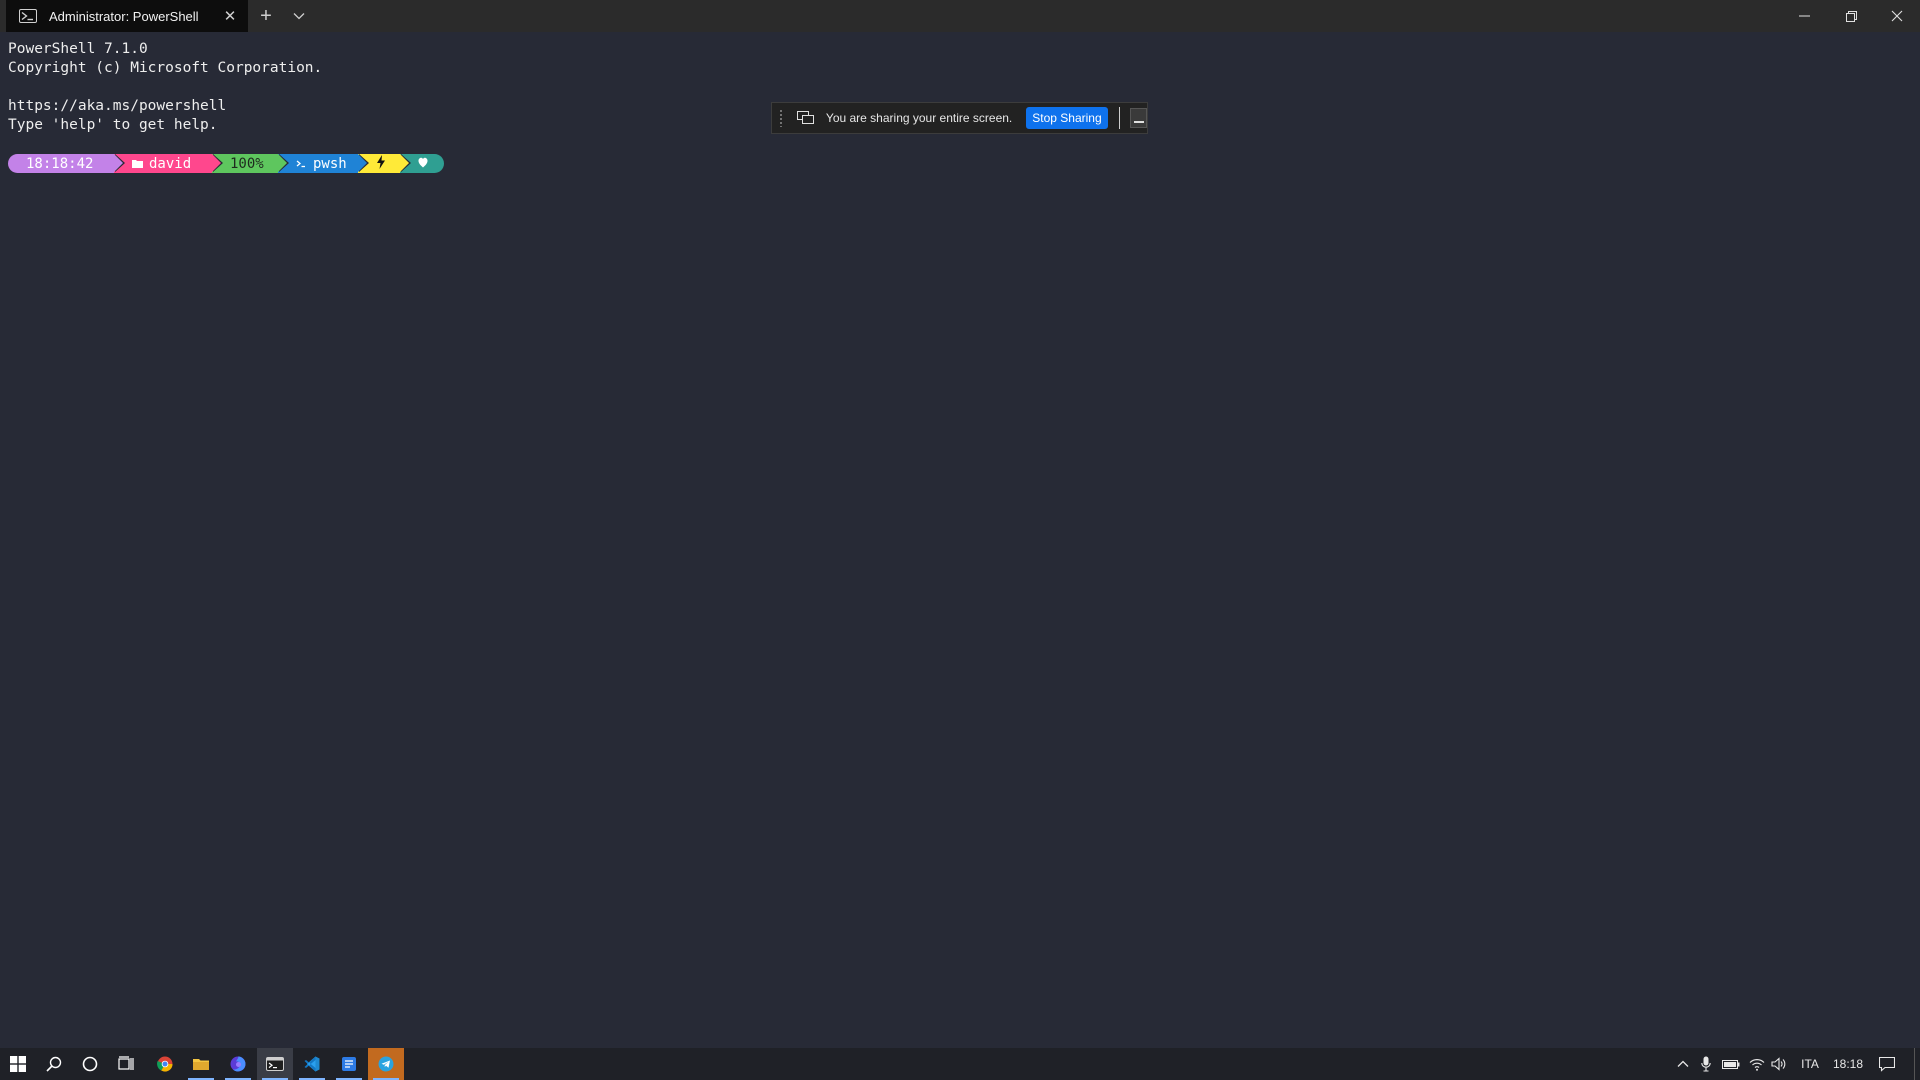 Image resolution: width=1920 pixels, height=1080 pixels. I want to click on prompt-shell: pwsh, so click(330, 163).